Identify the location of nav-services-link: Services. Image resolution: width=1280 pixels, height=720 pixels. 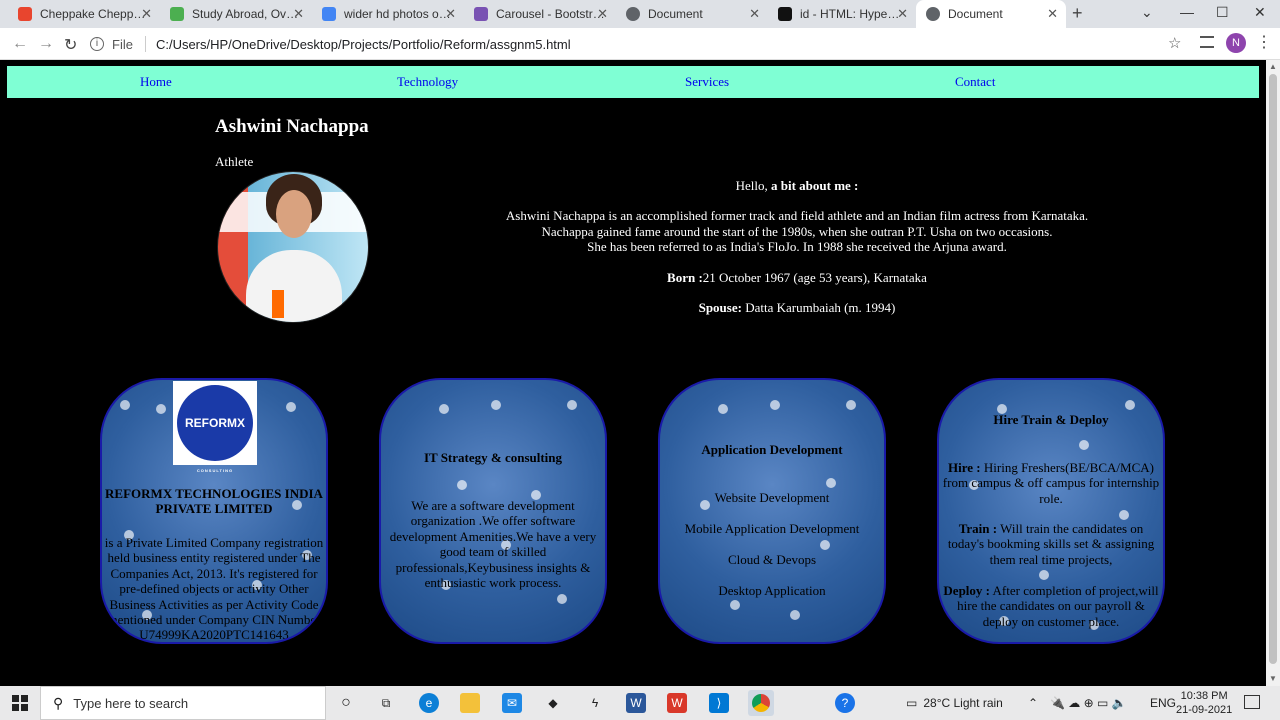
(707, 82).